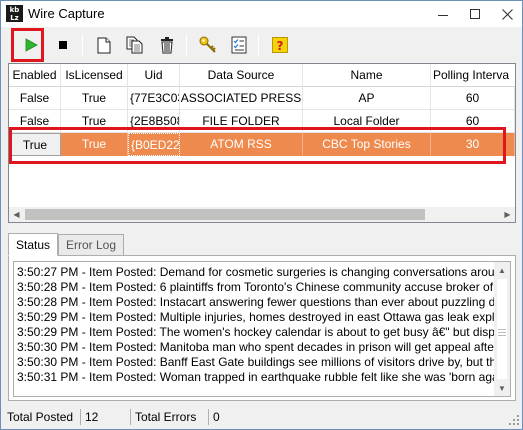 The width and height of the screenshot is (523, 430). Describe the element at coordinates (367, 98) in the screenshot. I see `cell-name: AP` at that location.